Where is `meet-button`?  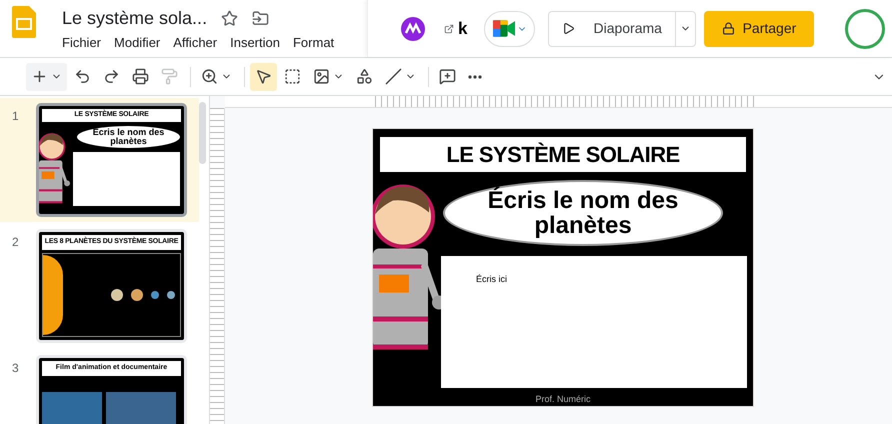 meet-button is located at coordinates (510, 28).